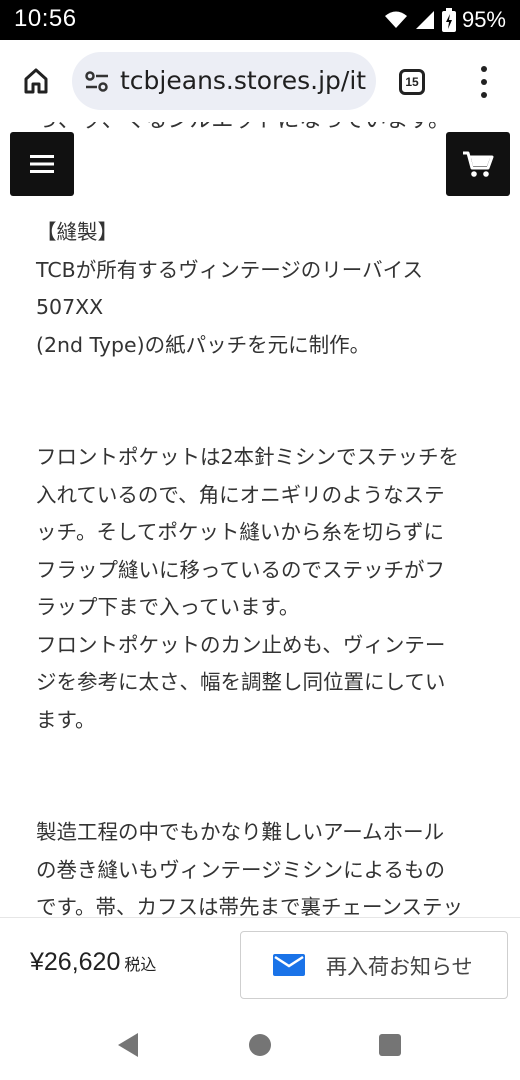 The image size is (520, 1080). What do you see at coordinates (289, 965) in the screenshot?
I see `mail-icon` at bounding box center [289, 965].